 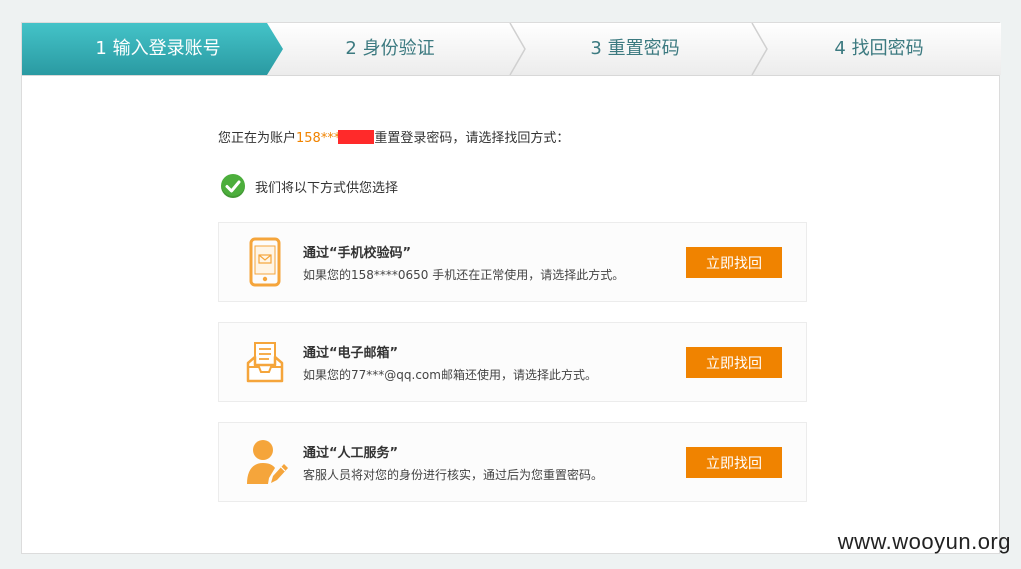 I want to click on check-circle-icon, so click(x=233, y=186).